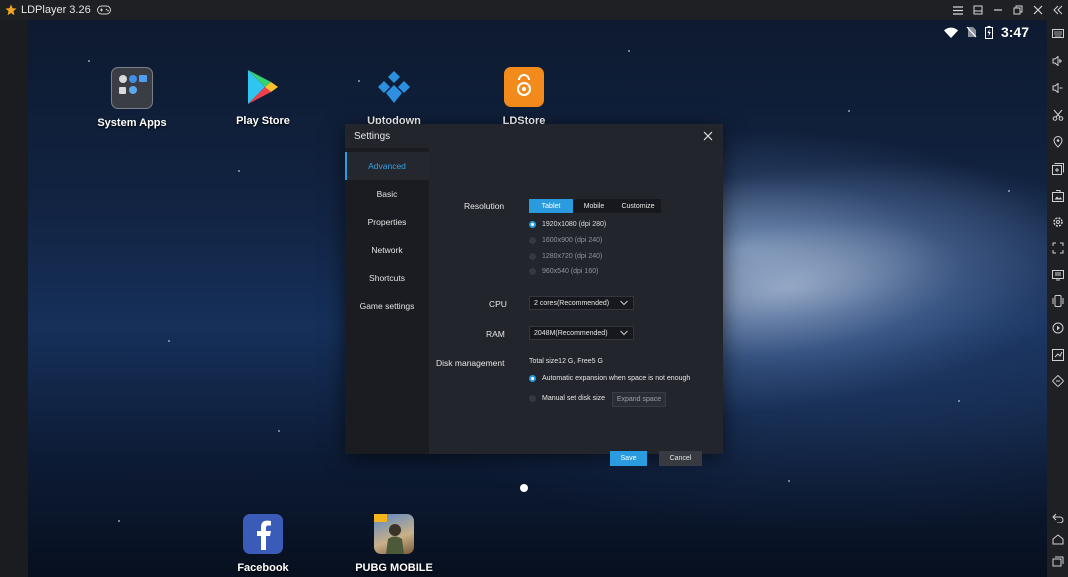 The width and height of the screenshot is (1068, 577). I want to click on no-sim-icon, so click(971, 32).